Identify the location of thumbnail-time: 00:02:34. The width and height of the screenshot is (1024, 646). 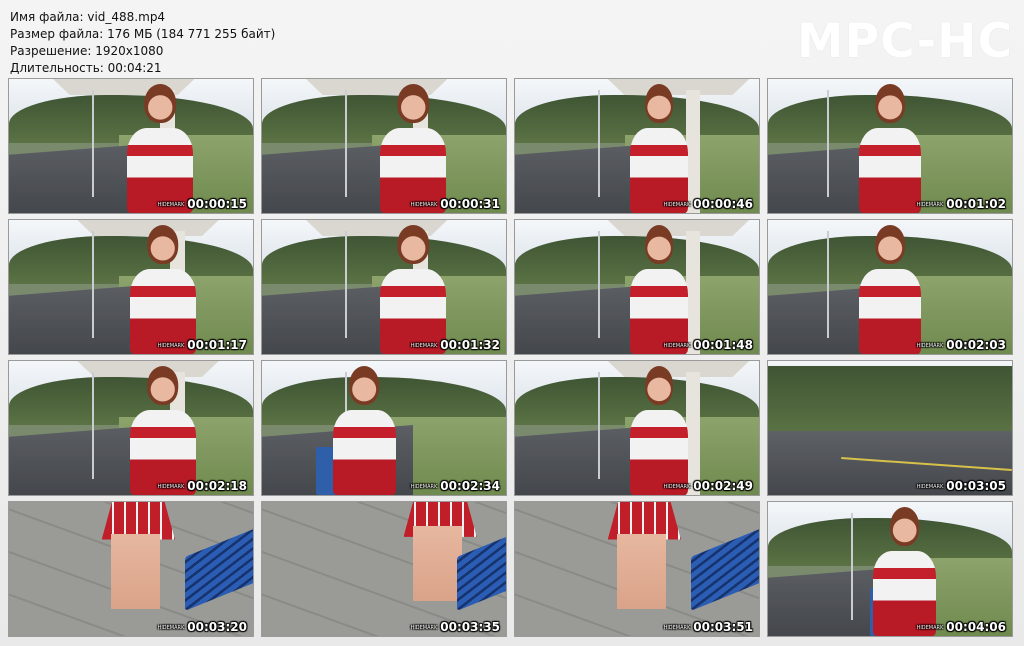
(470, 486).